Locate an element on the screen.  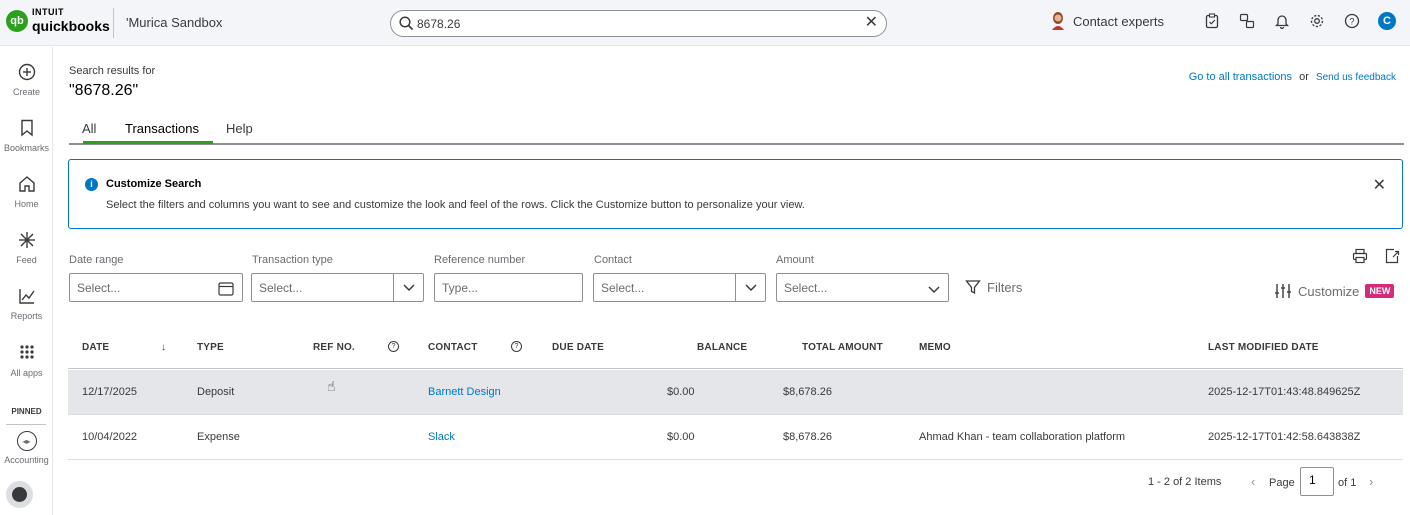
calendar-icon is located at coordinates (226, 290).